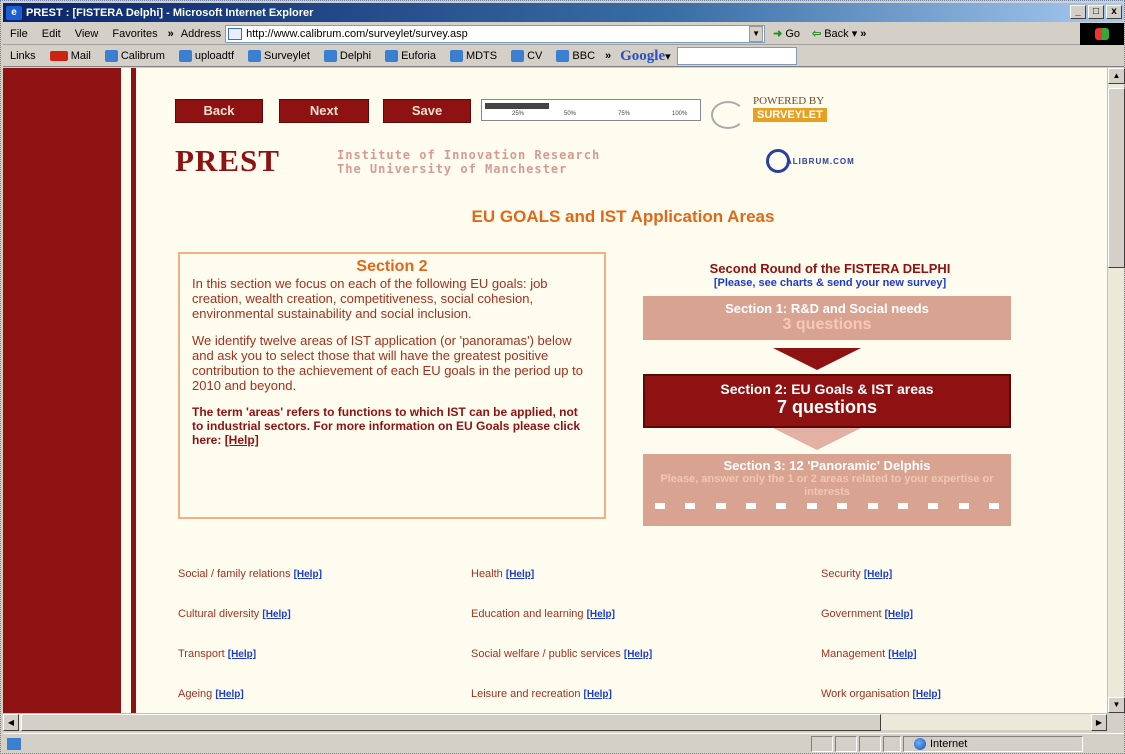 The image size is (1125, 754). What do you see at coordinates (51, 34) in the screenshot?
I see `menu-edit: Edit` at bounding box center [51, 34].